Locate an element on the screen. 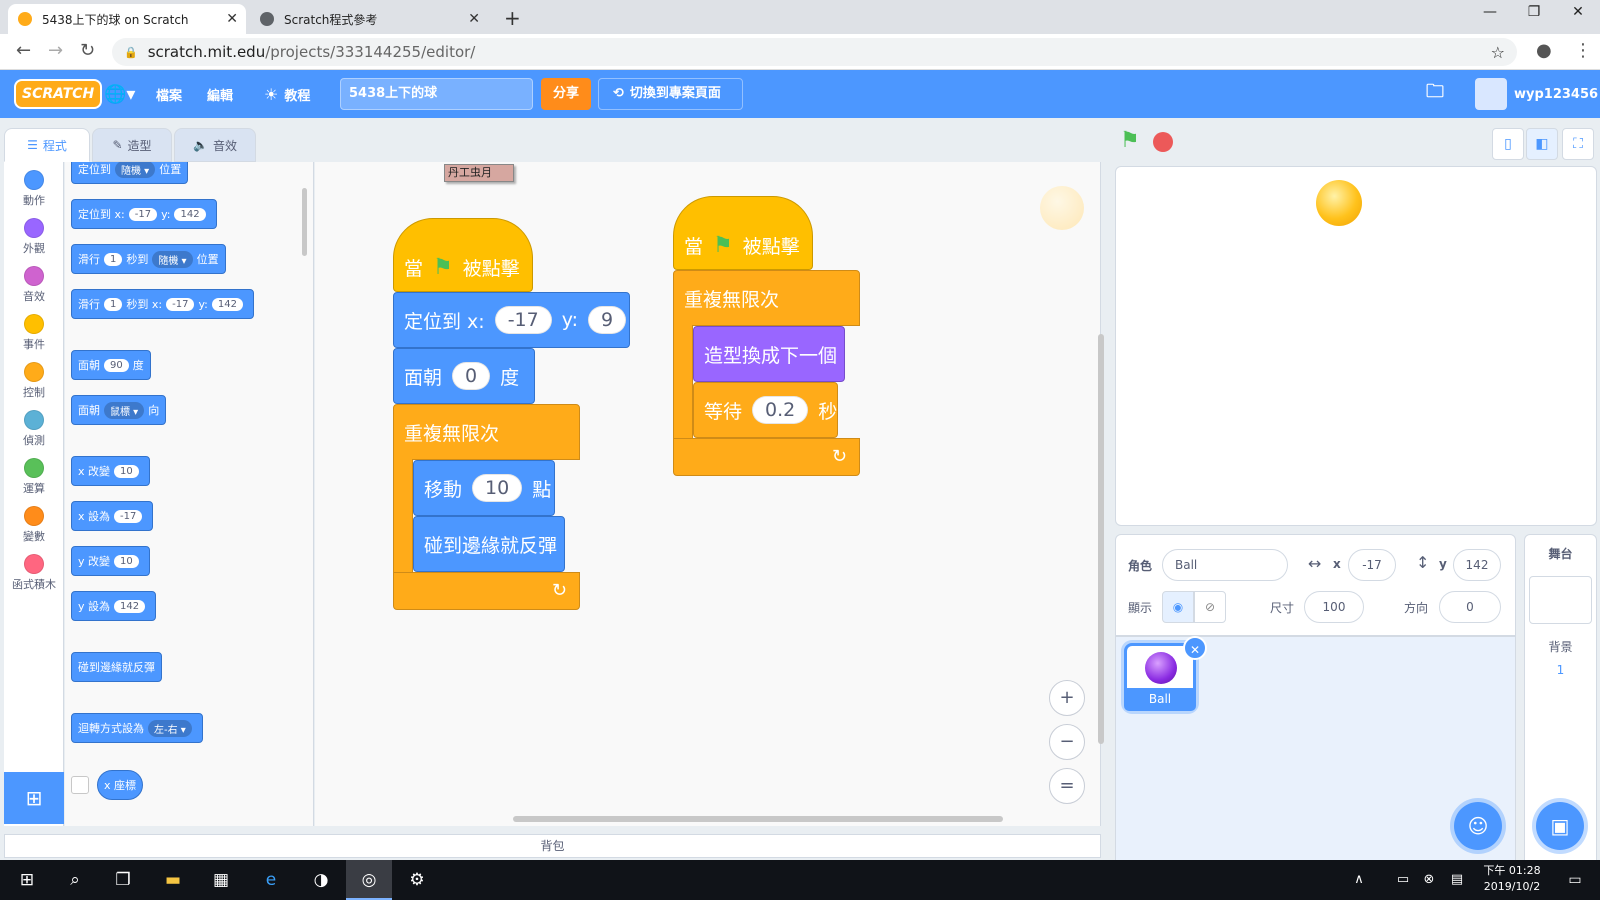 The height and width of the screenshot is (900, 1600). category-looks: 外觀 is located at coordinates (34, 237).